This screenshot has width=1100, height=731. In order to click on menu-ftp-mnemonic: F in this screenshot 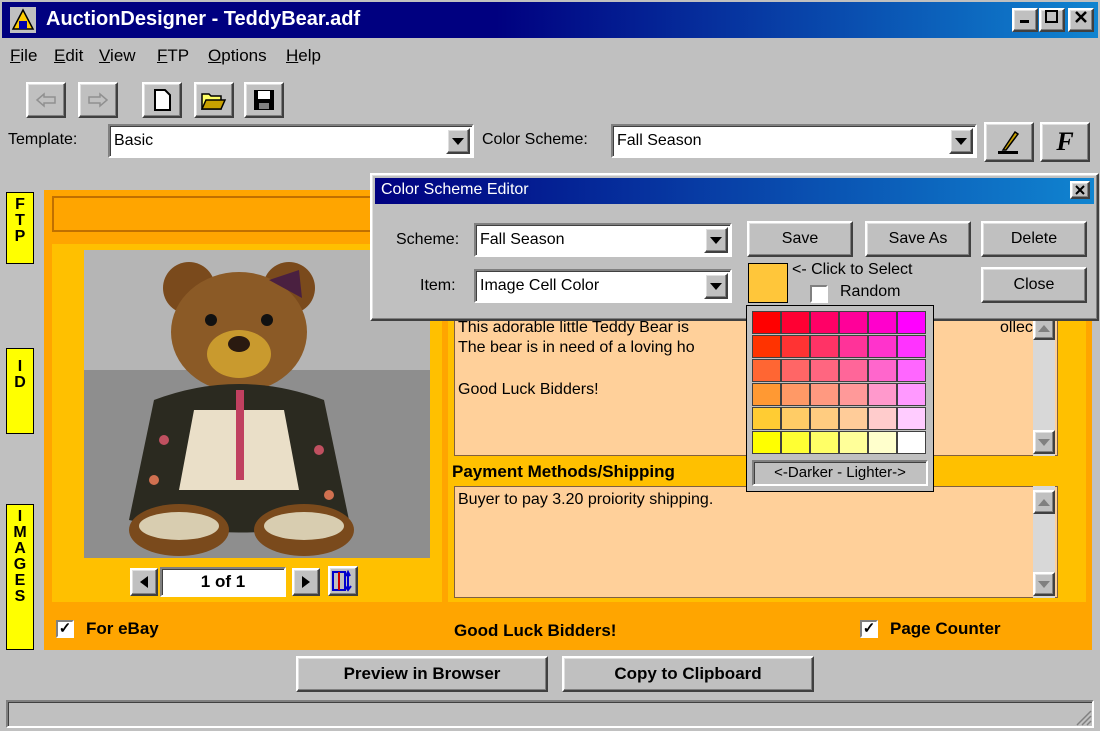, I will do `click(162, 55)`.